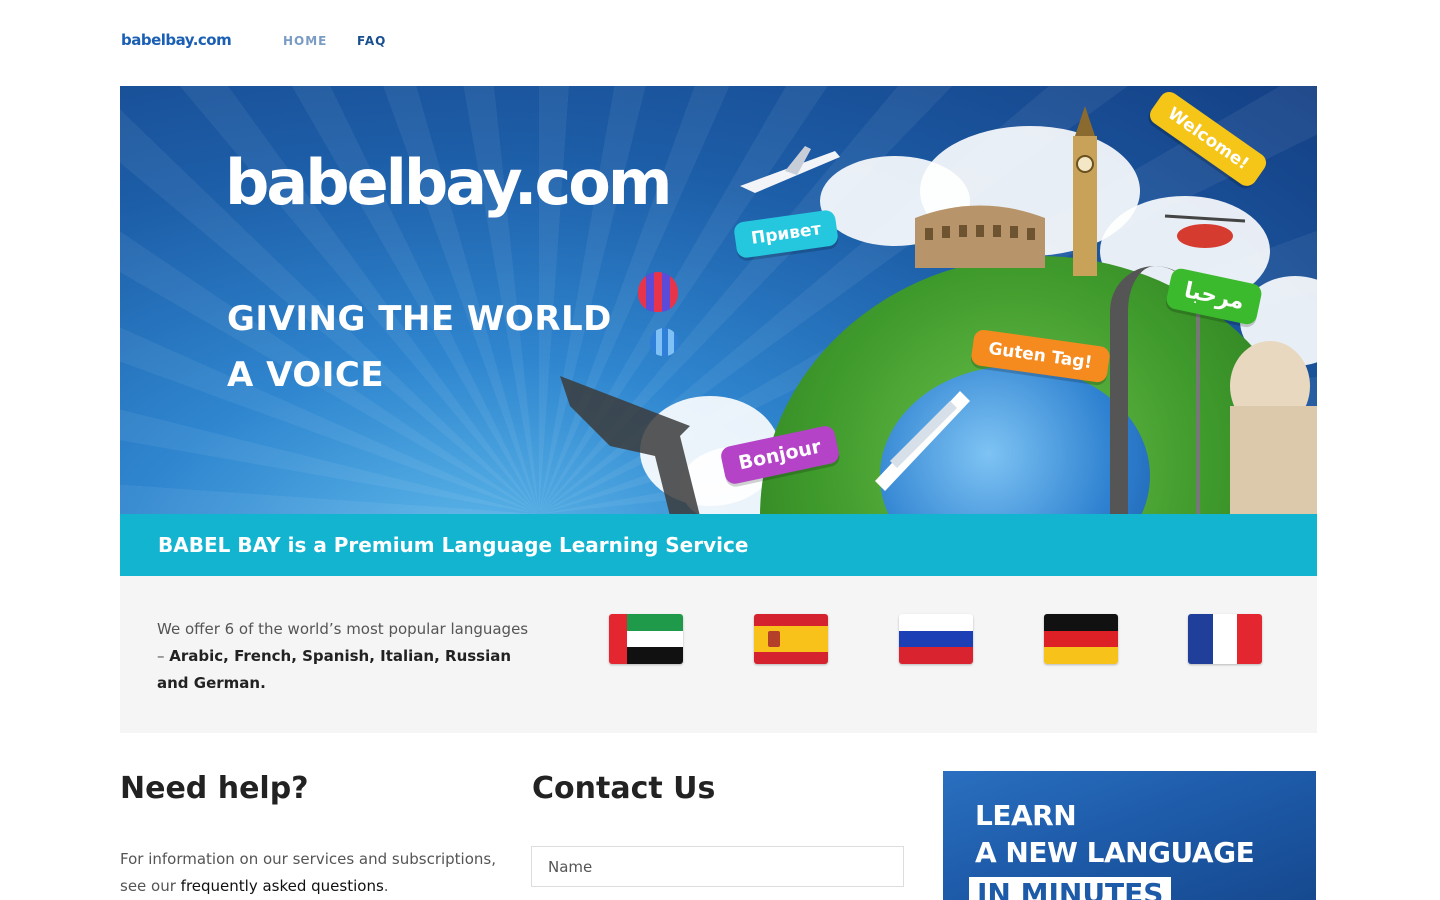 The height and width of the screenshot is (900, 1440). What do you see at coordinates (624, 788) in the screenshot?
I see `contact-us-heading: Contact Us` at bounding box center [624, 788].